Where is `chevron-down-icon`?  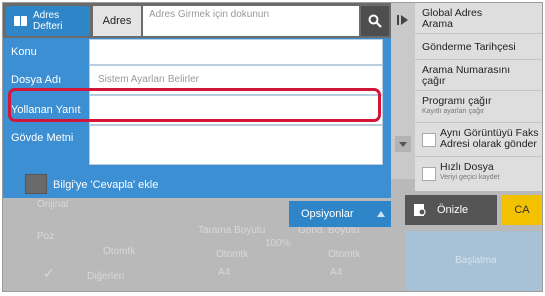
chevron-down-icon is located at coordinates (403, 144).